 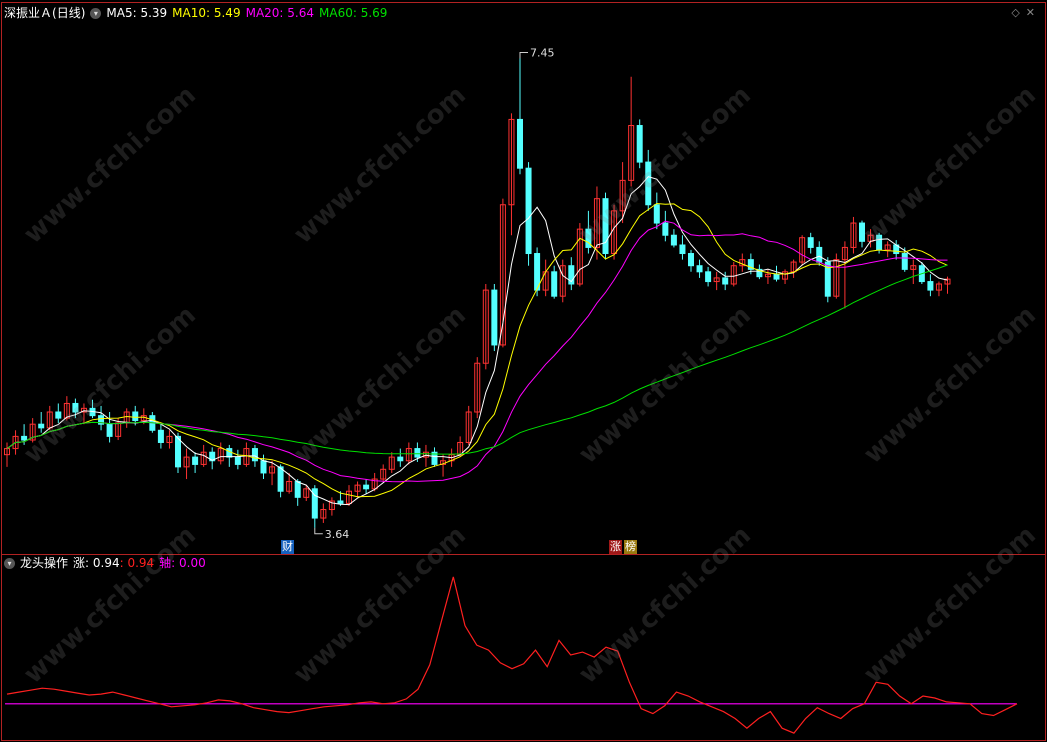 What do you see at coordinates (280, 13) in the screenshot?
I see `ma20-label: MA20: 5.64` at bounding box center [280, 13].